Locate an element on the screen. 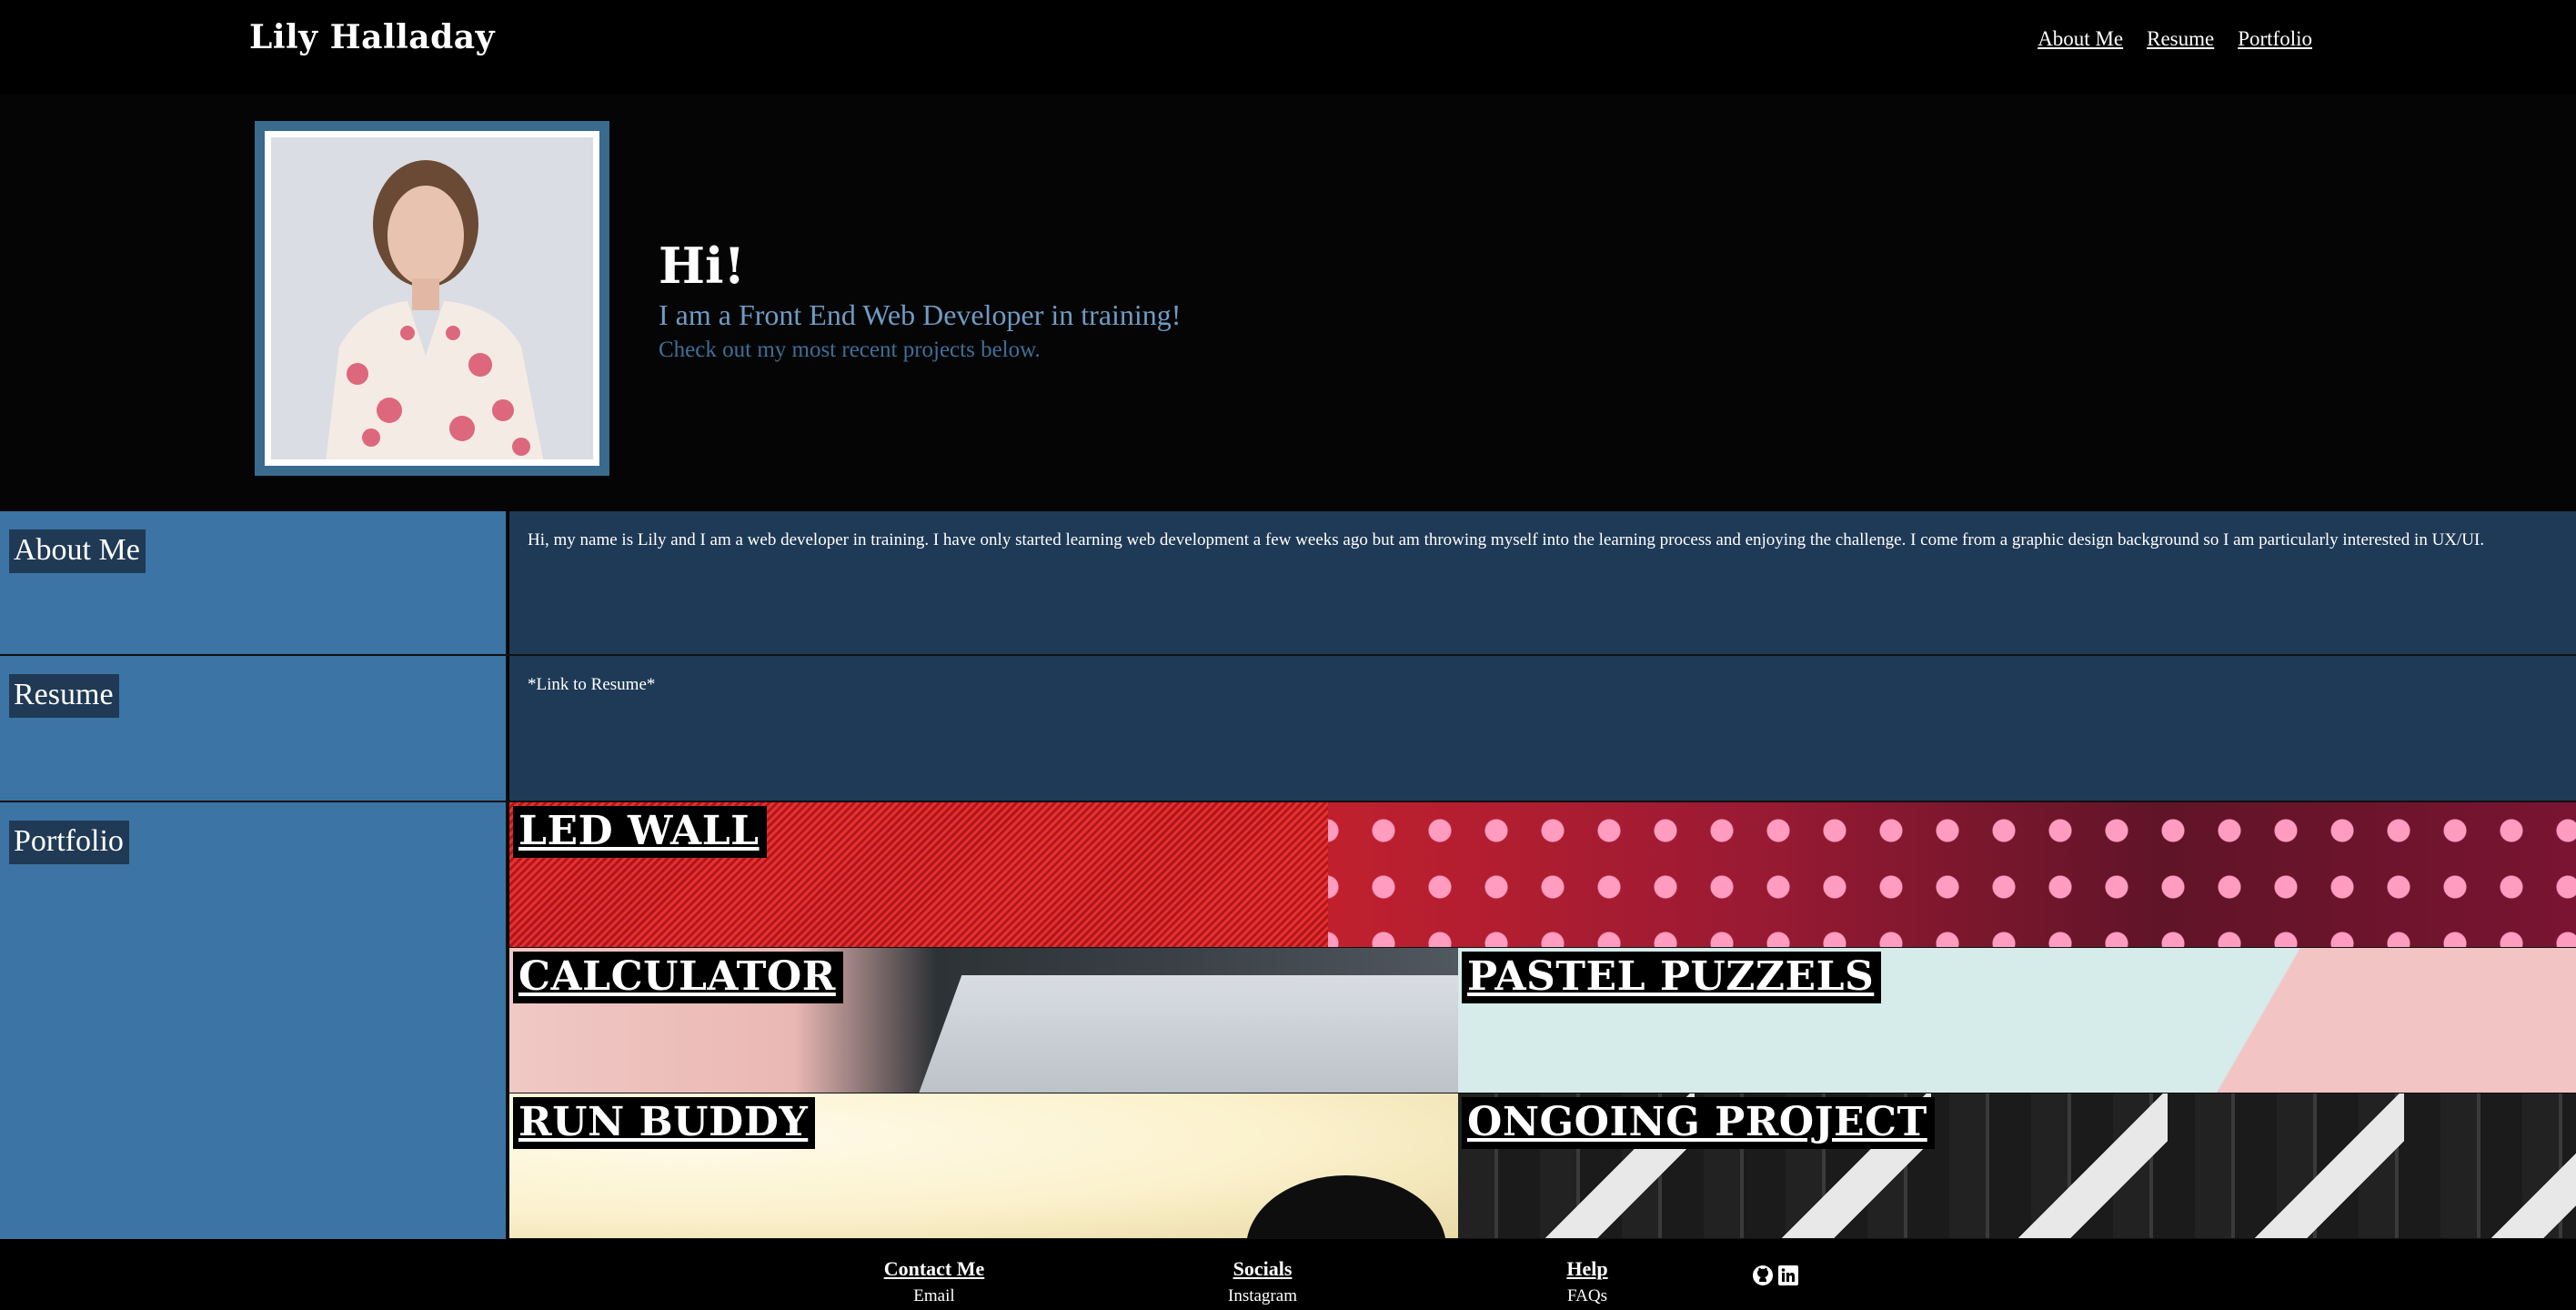 This screenshot has height=1310, width=2576. resume-link: *Link to Resume* is located at coordinates (1524, 685).